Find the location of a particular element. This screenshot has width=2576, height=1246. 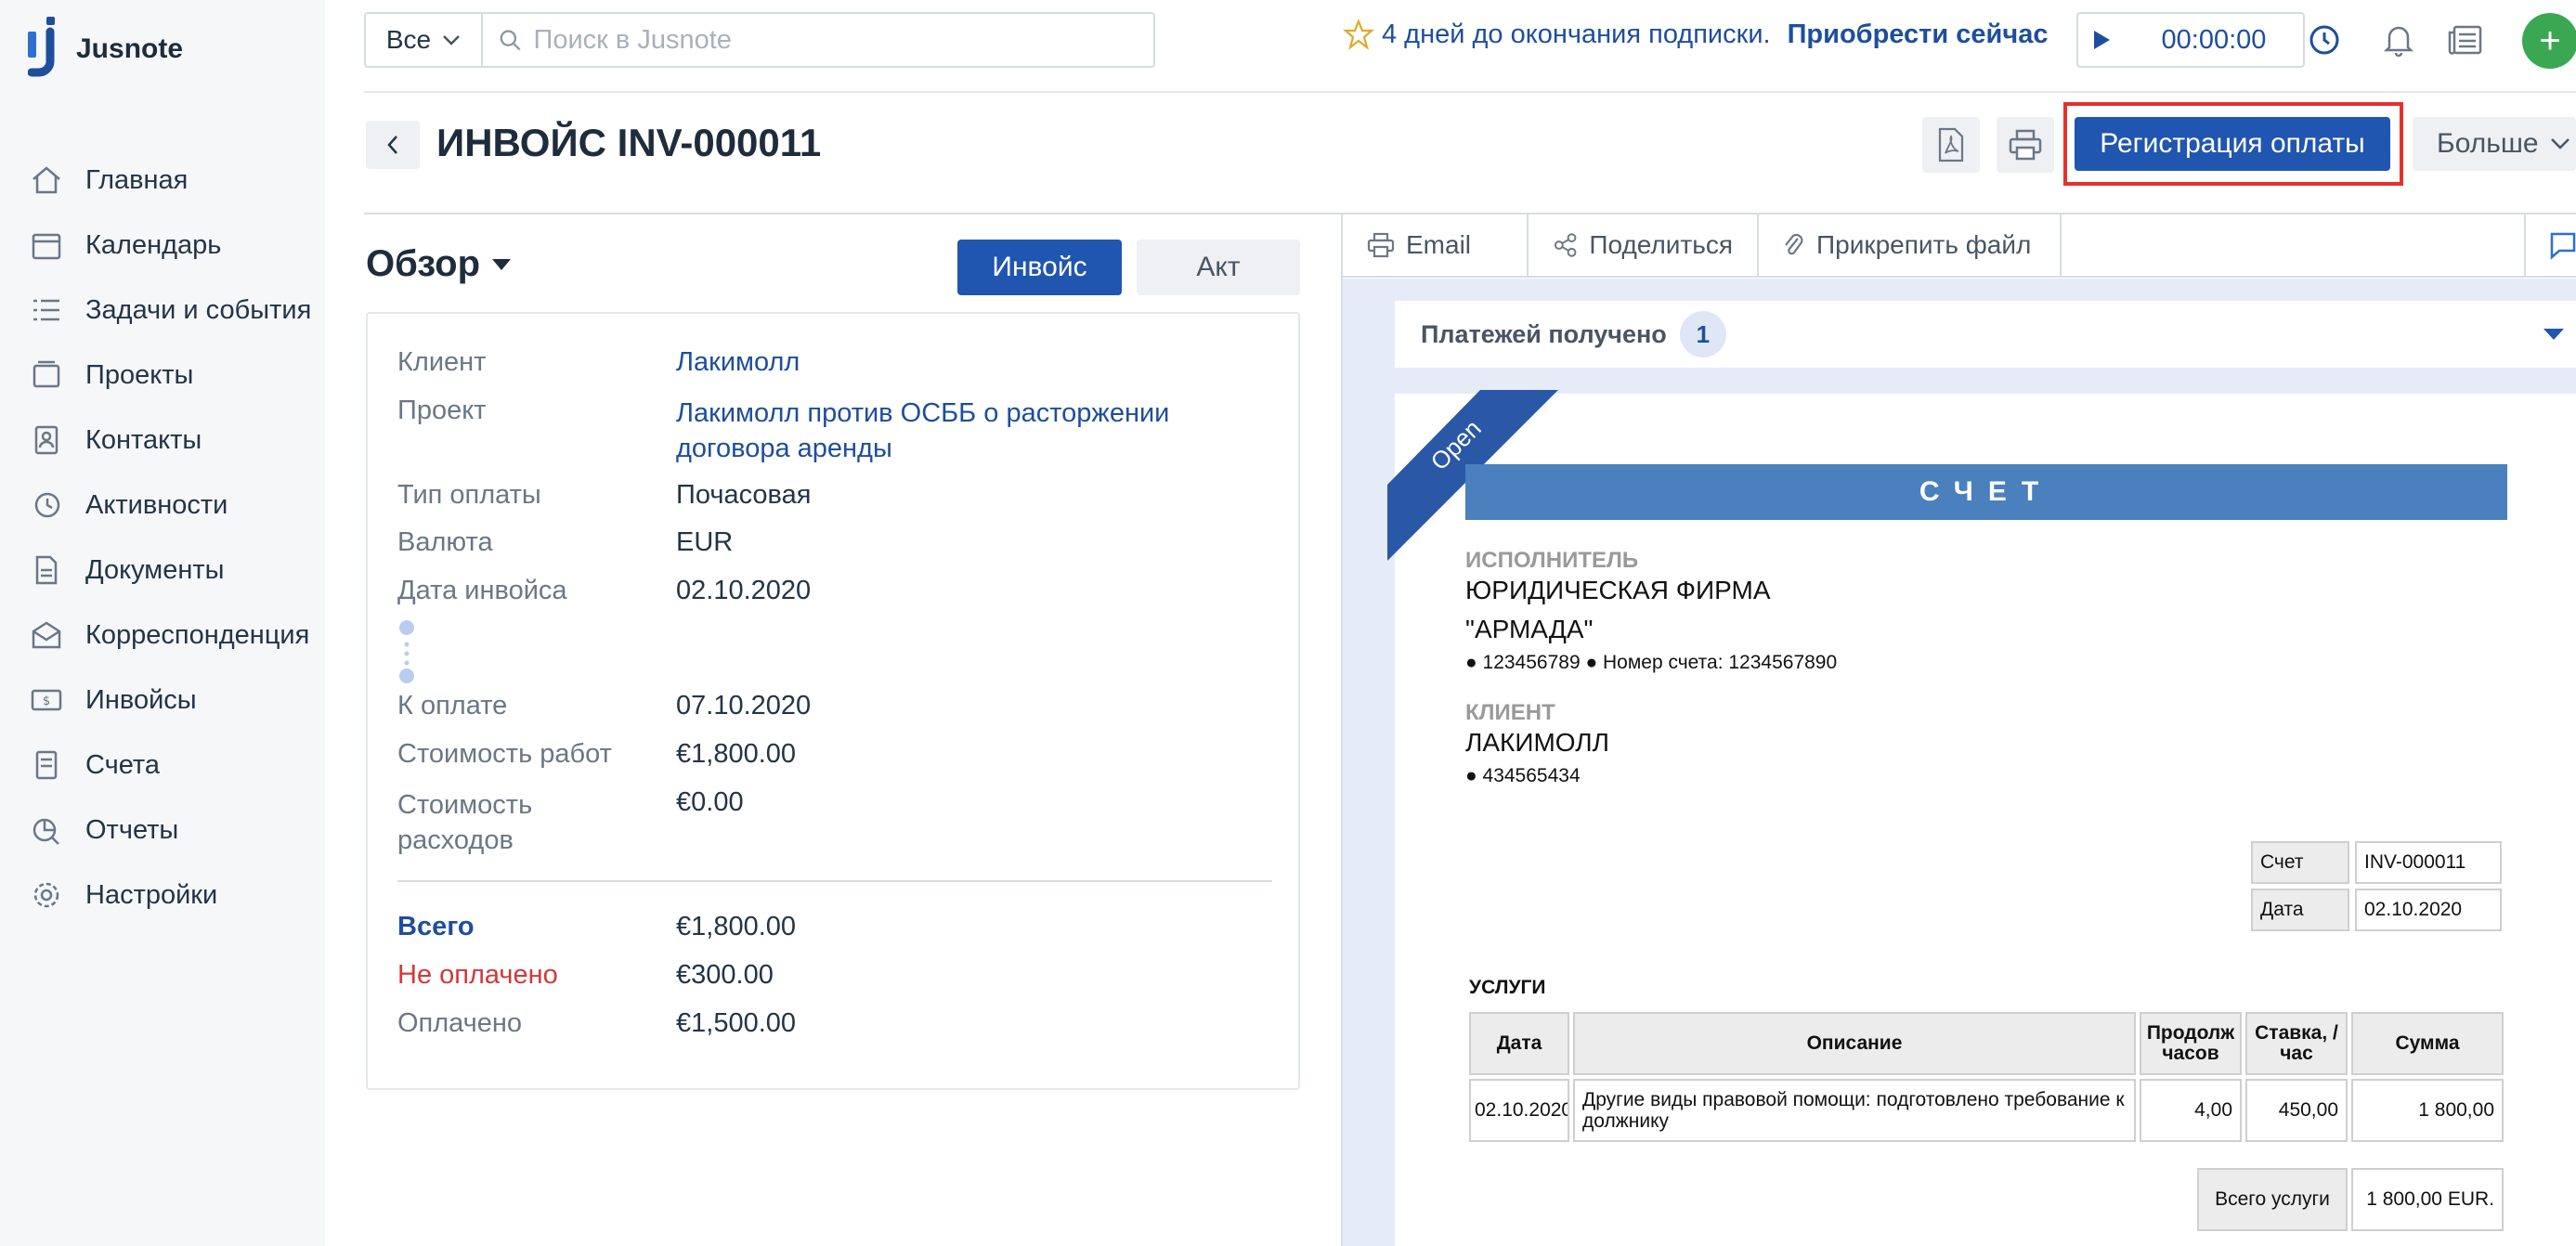

meta-invoice-label: Счет is located at coordinates (2300, 863).